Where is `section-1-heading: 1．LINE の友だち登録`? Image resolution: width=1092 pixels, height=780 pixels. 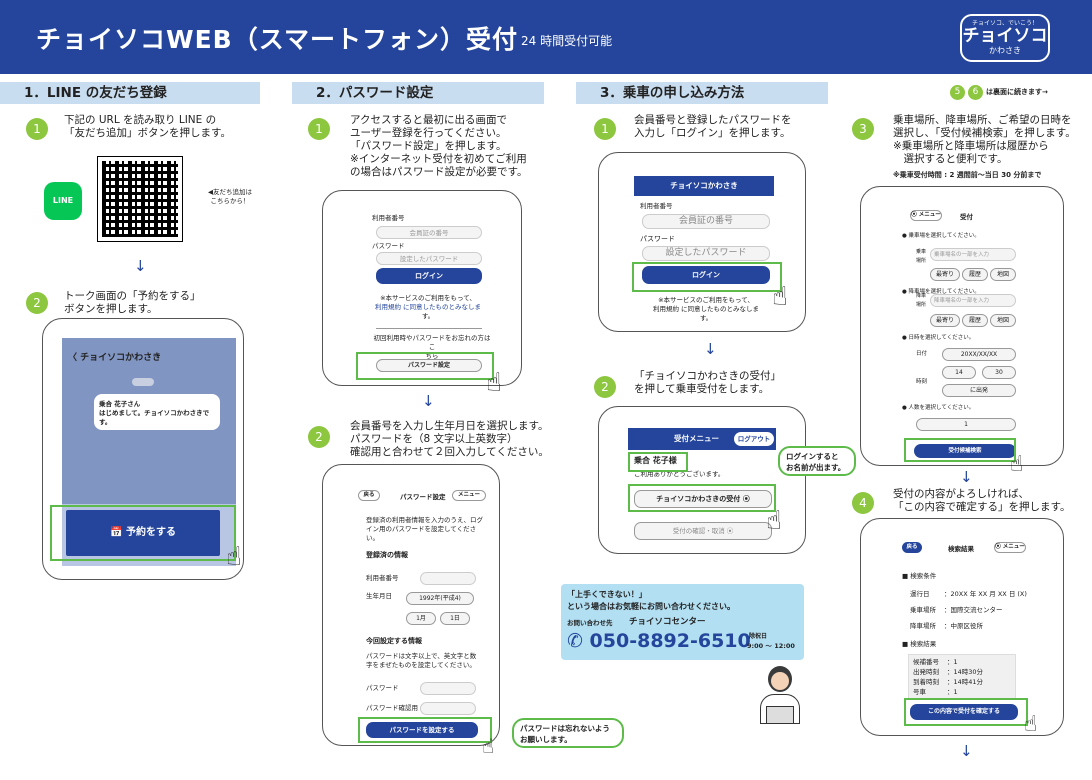
section-1-heading: 1．LINE の友だち登録 is located at coordinates (130, 93).